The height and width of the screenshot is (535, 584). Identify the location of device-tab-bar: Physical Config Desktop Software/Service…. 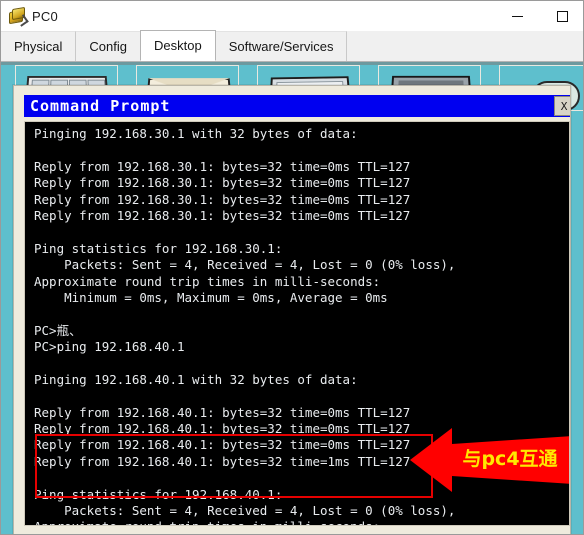
(292, 46).